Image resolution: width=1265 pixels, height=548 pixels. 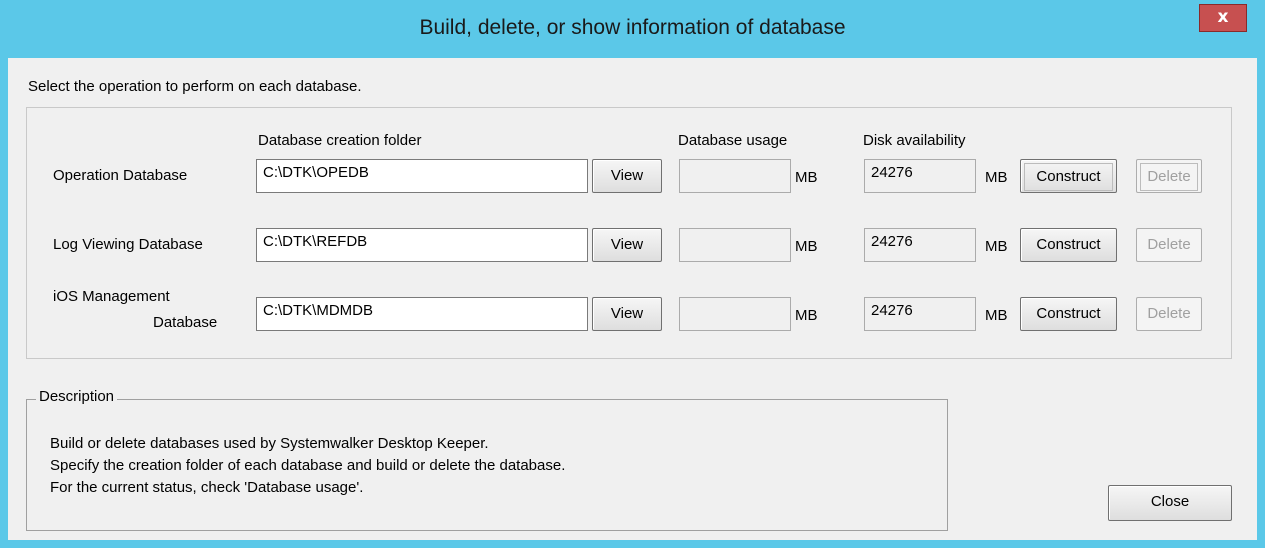 I want to click on description-legend: Description, so click(x=77, y=396).